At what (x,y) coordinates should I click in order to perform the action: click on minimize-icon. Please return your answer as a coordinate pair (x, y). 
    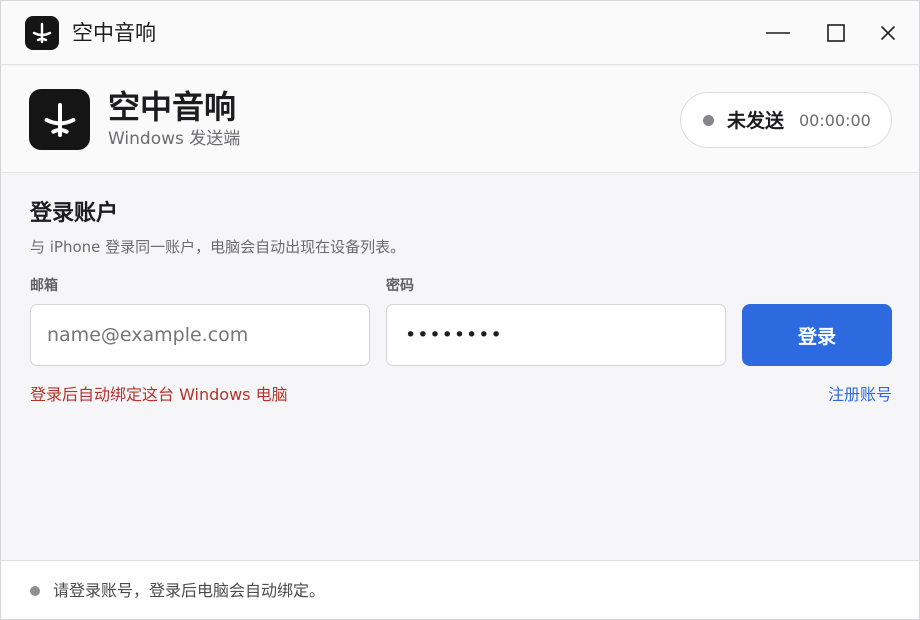
    Looking at the image, I should click on (778, 33).